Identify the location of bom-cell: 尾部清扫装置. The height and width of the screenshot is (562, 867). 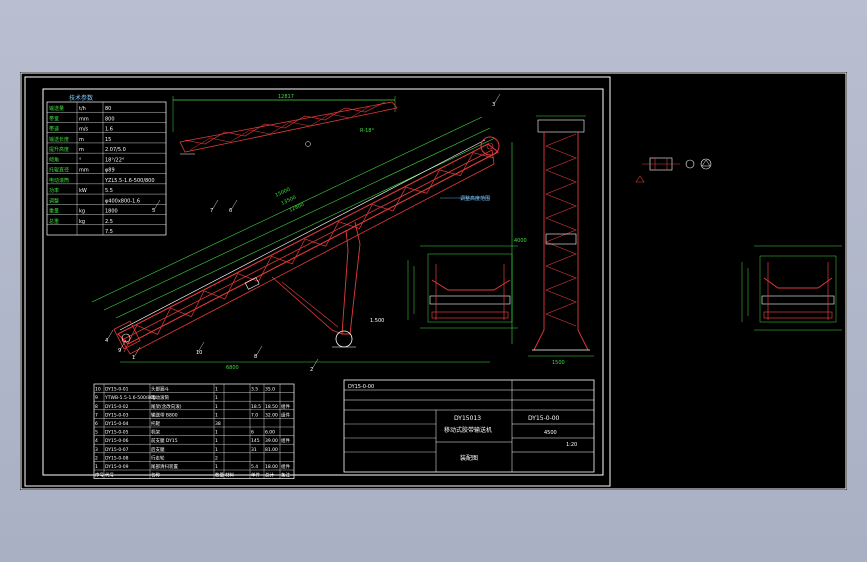
(164, 466).